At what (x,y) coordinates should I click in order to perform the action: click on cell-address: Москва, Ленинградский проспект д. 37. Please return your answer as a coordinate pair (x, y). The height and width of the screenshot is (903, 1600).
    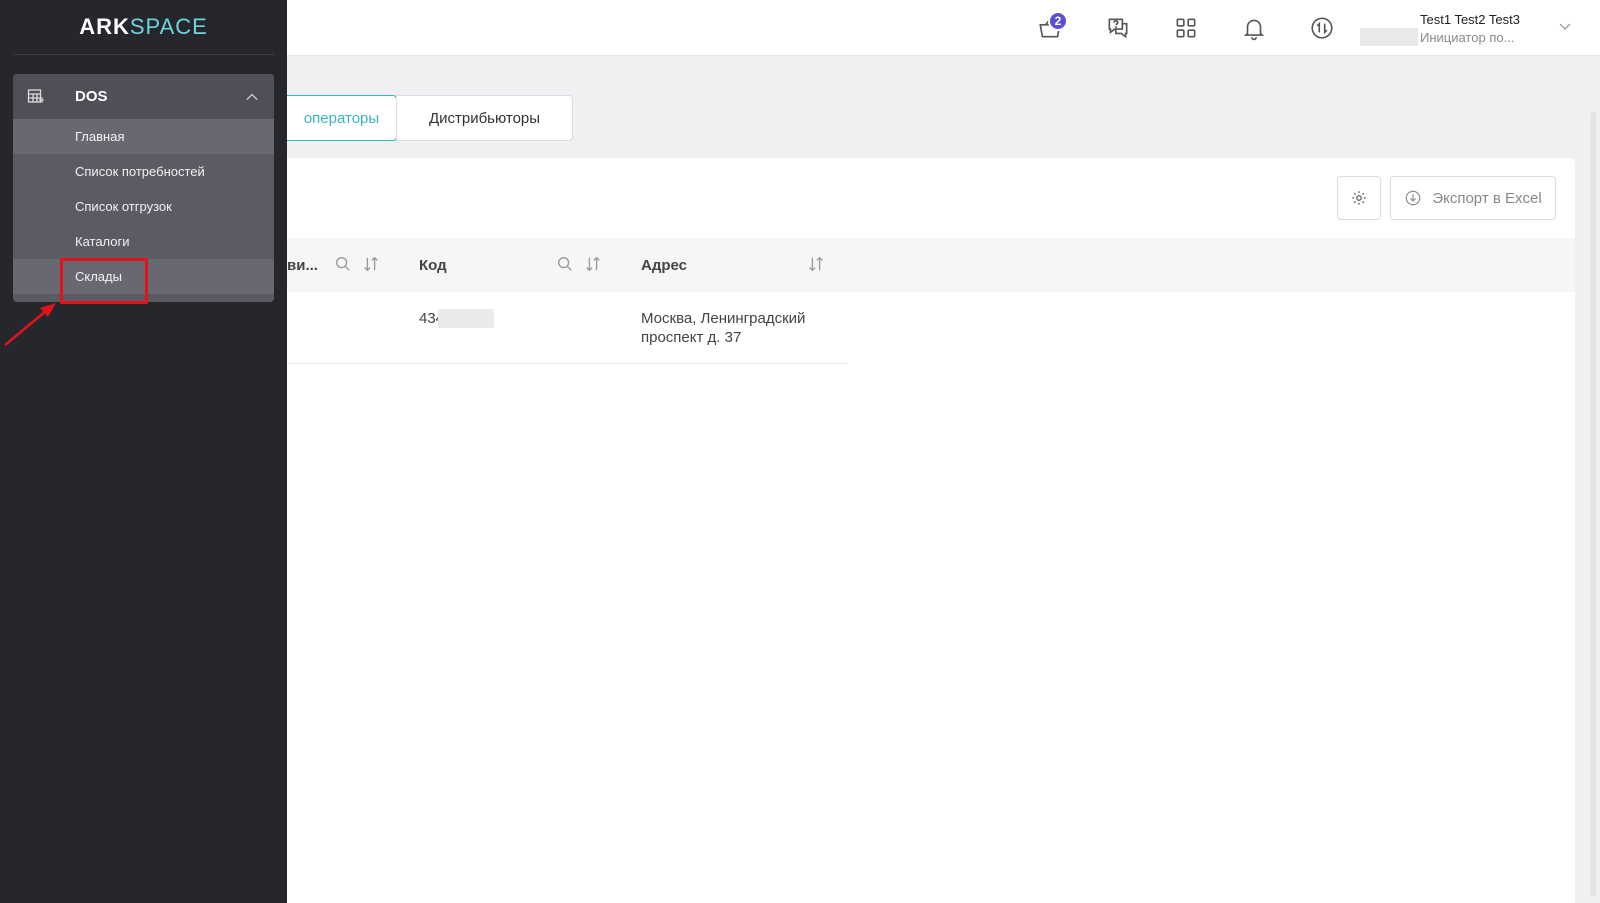
    Looking at the image, I should click on (723, 328).